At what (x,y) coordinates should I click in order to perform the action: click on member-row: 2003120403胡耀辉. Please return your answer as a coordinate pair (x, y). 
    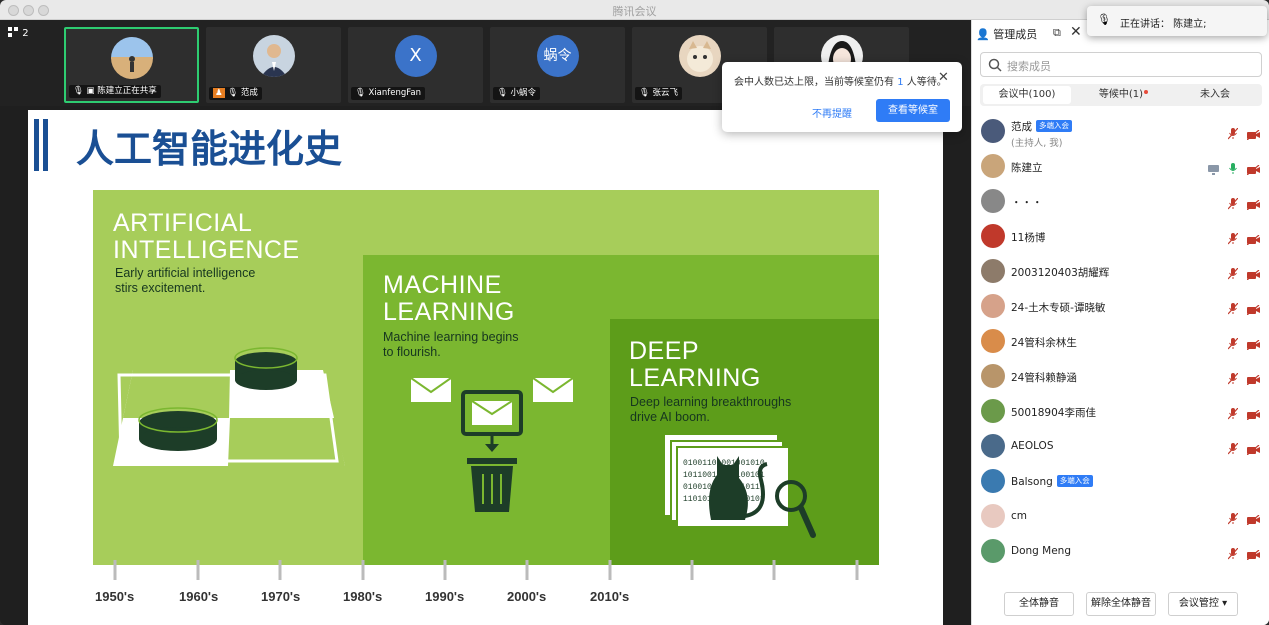
    Looking at the image, I should click on (1120, 271).